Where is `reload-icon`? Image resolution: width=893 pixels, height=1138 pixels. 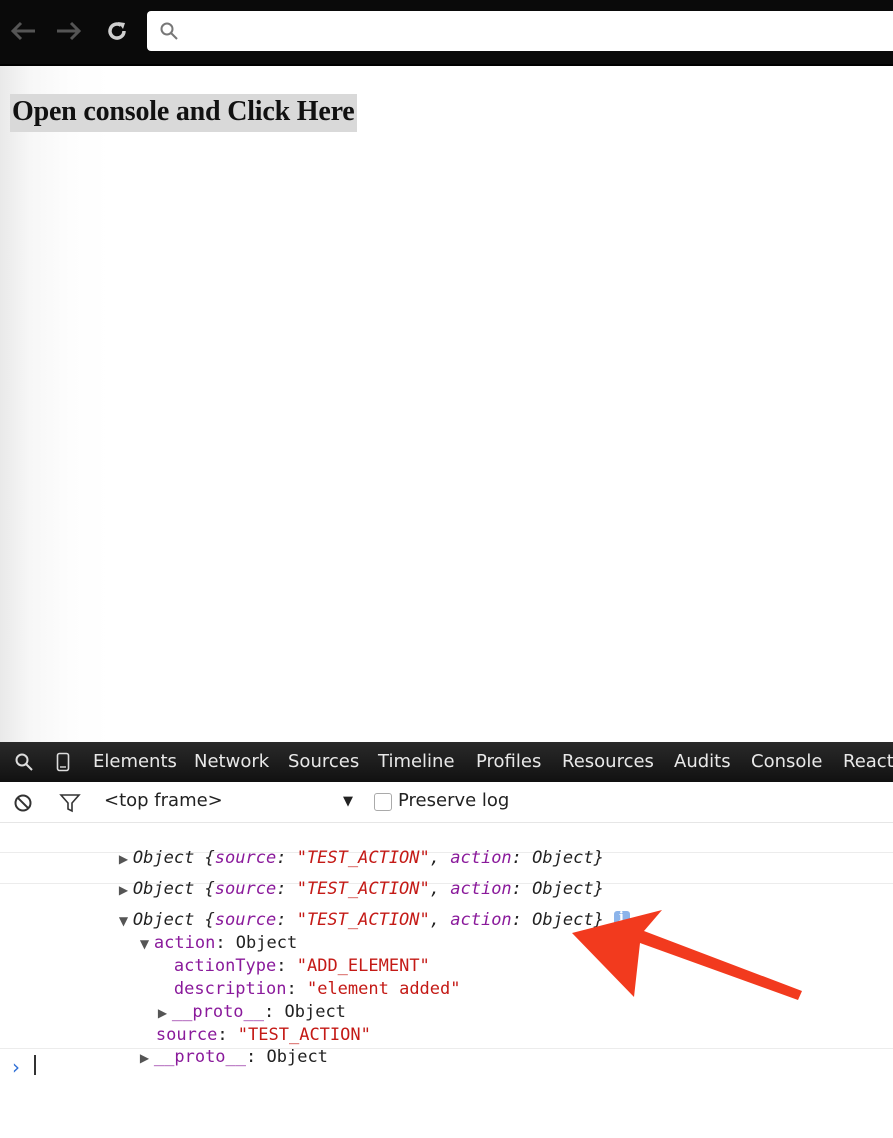 reload-icon is located at coordinates (117, 31).